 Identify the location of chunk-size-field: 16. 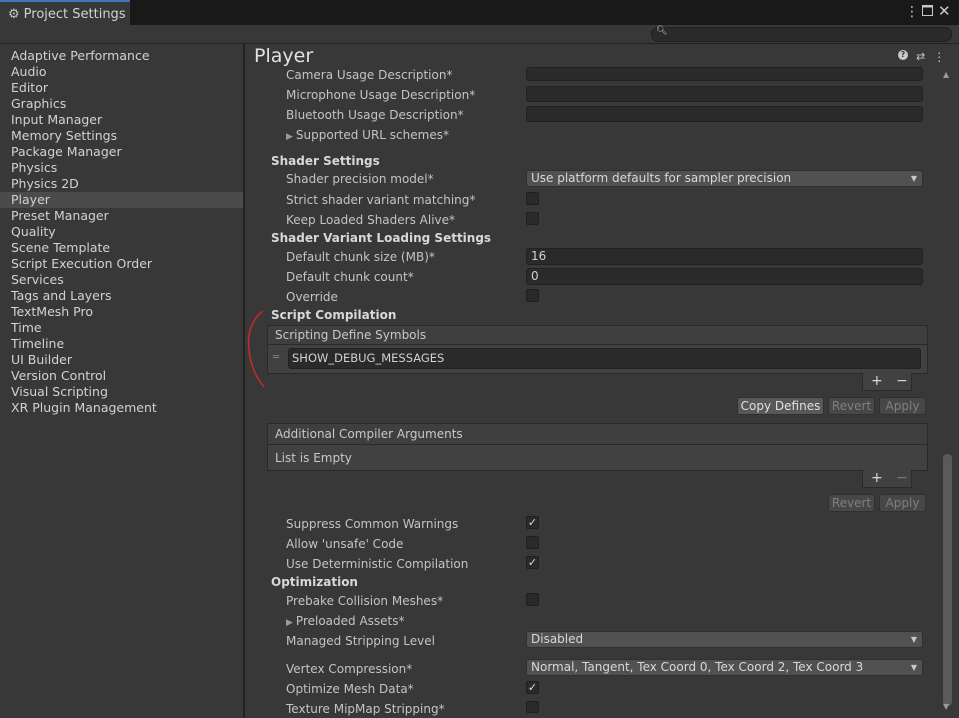
(724, 256).